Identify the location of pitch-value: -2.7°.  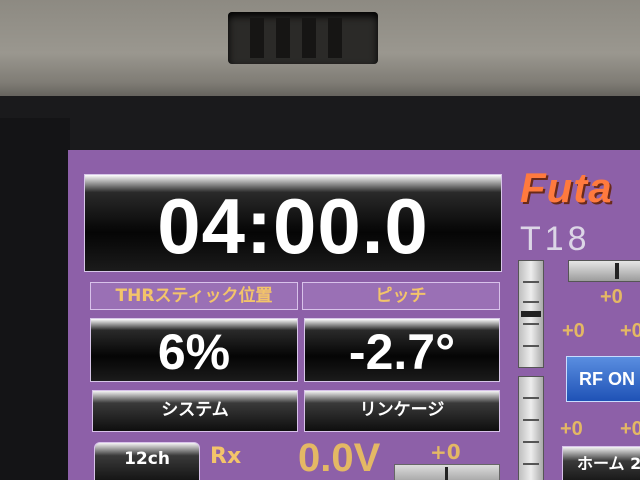
(402, 352).